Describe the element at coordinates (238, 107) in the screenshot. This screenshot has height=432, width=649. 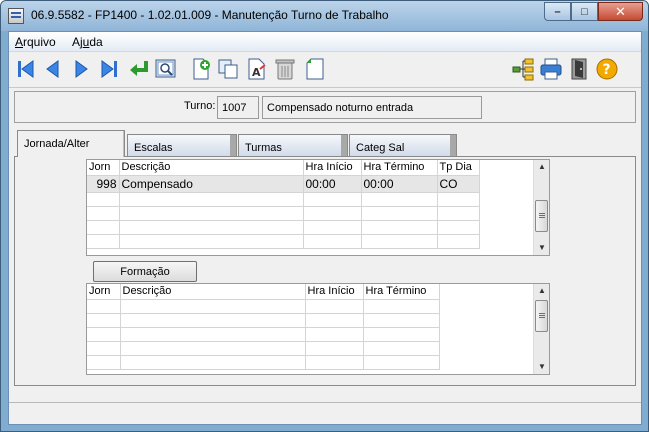
I see `turno-code-field: 1007` at that location.